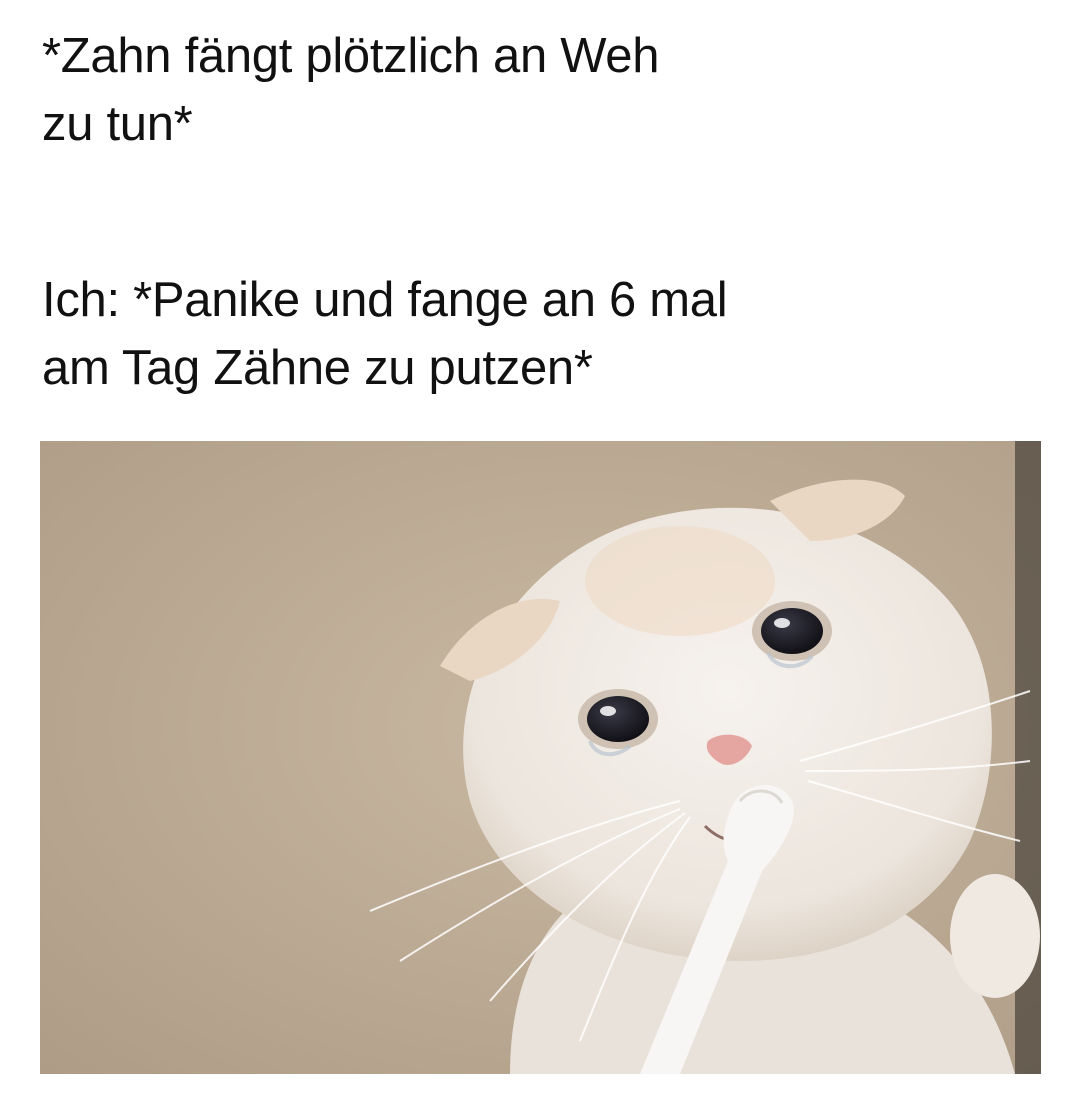 The image size is (1080, 1098). What do you see at coordinates (351, 56) in the screenshot?
I see `caption-situation-line-1: *Zahn fängt plötzlich an Weh` at bounding box center [351, 56].